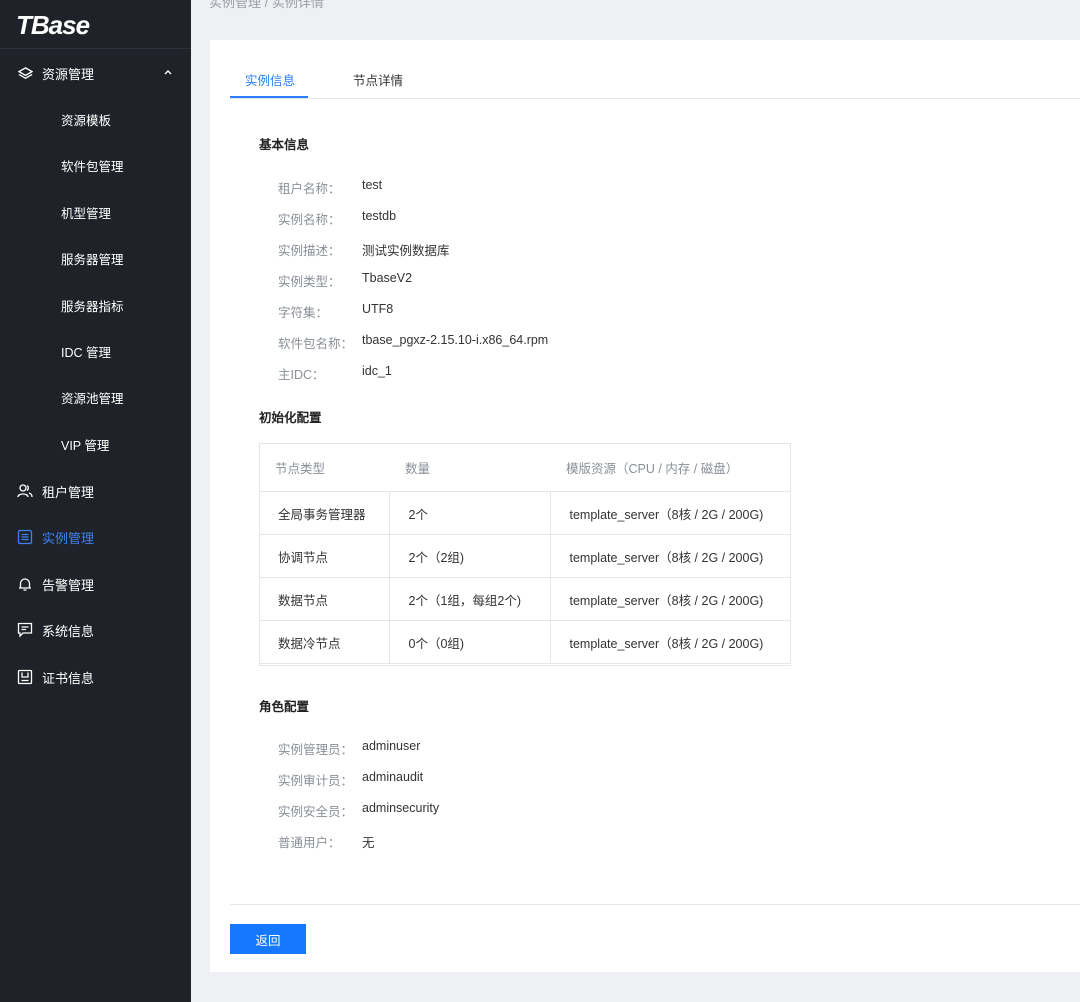  What do you see at coordinates (469, 467) in the screenshot?
I see `column-header: 数量` at bounding box center [469, 467].